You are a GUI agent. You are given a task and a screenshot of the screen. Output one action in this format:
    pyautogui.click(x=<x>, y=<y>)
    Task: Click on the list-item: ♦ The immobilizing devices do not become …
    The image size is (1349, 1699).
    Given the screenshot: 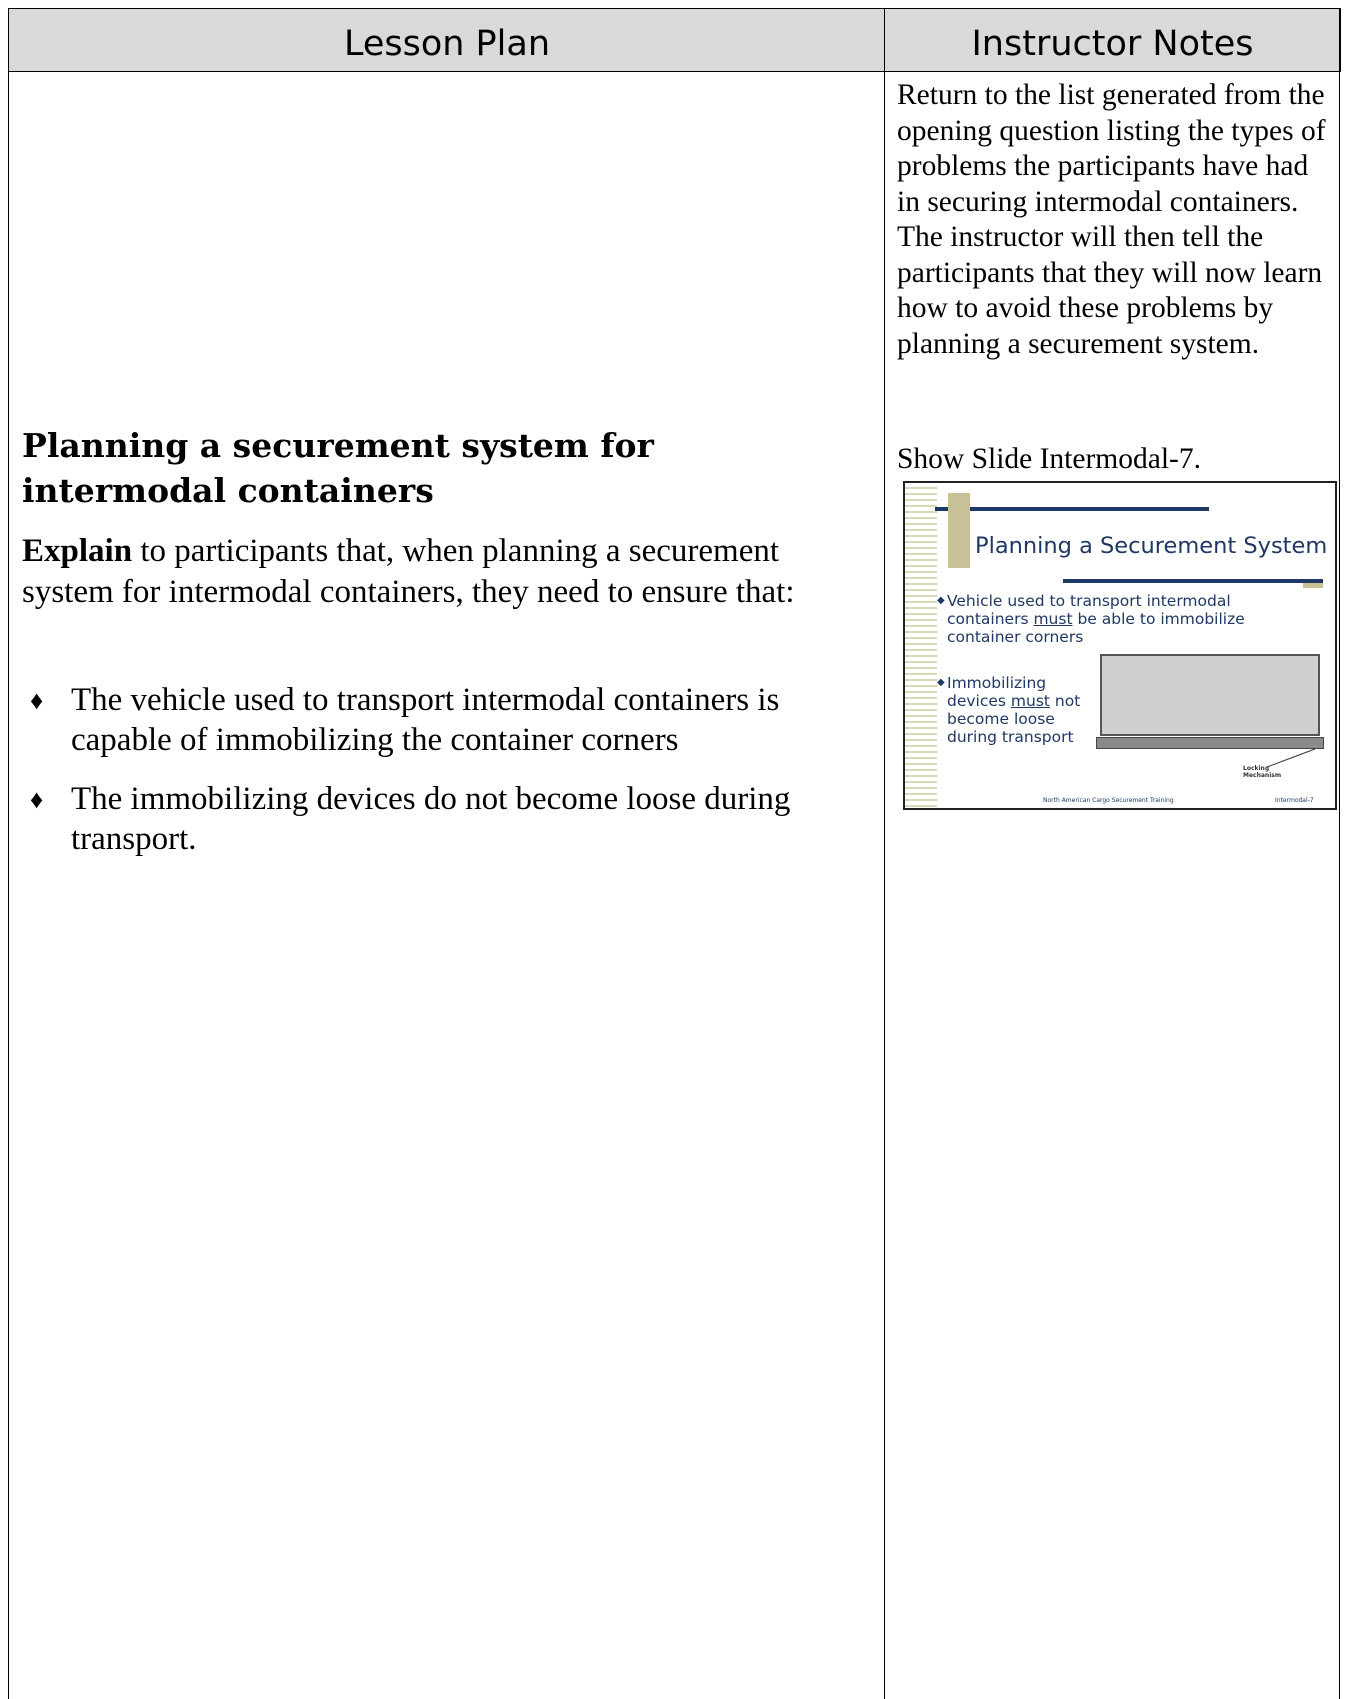 What is the action you would take?
    pyautogui.click(x=452, y=819)
    